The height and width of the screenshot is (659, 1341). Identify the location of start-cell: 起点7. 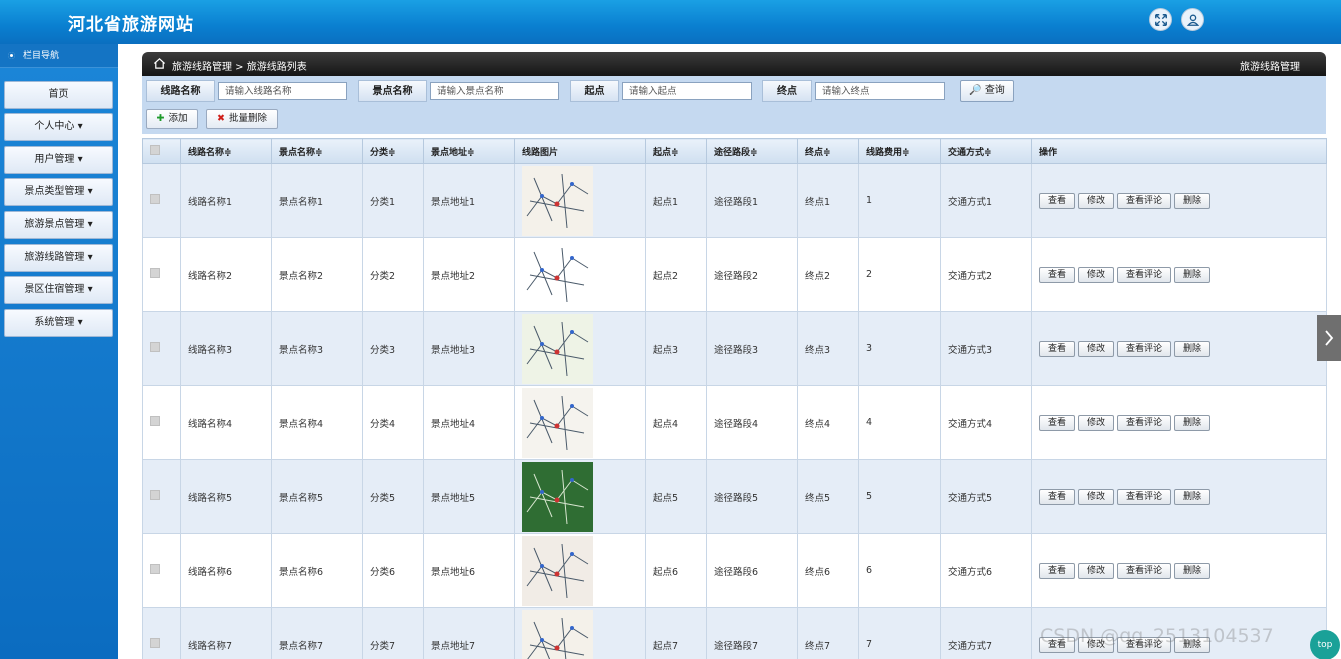
(676, 633).